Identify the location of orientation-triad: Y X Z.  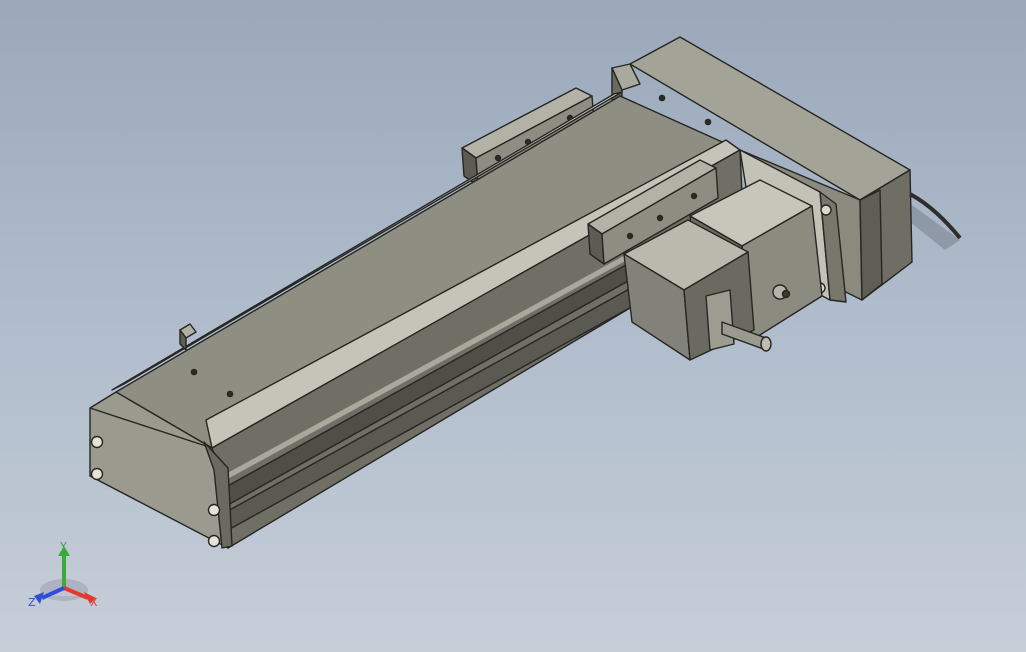
(66, 576).